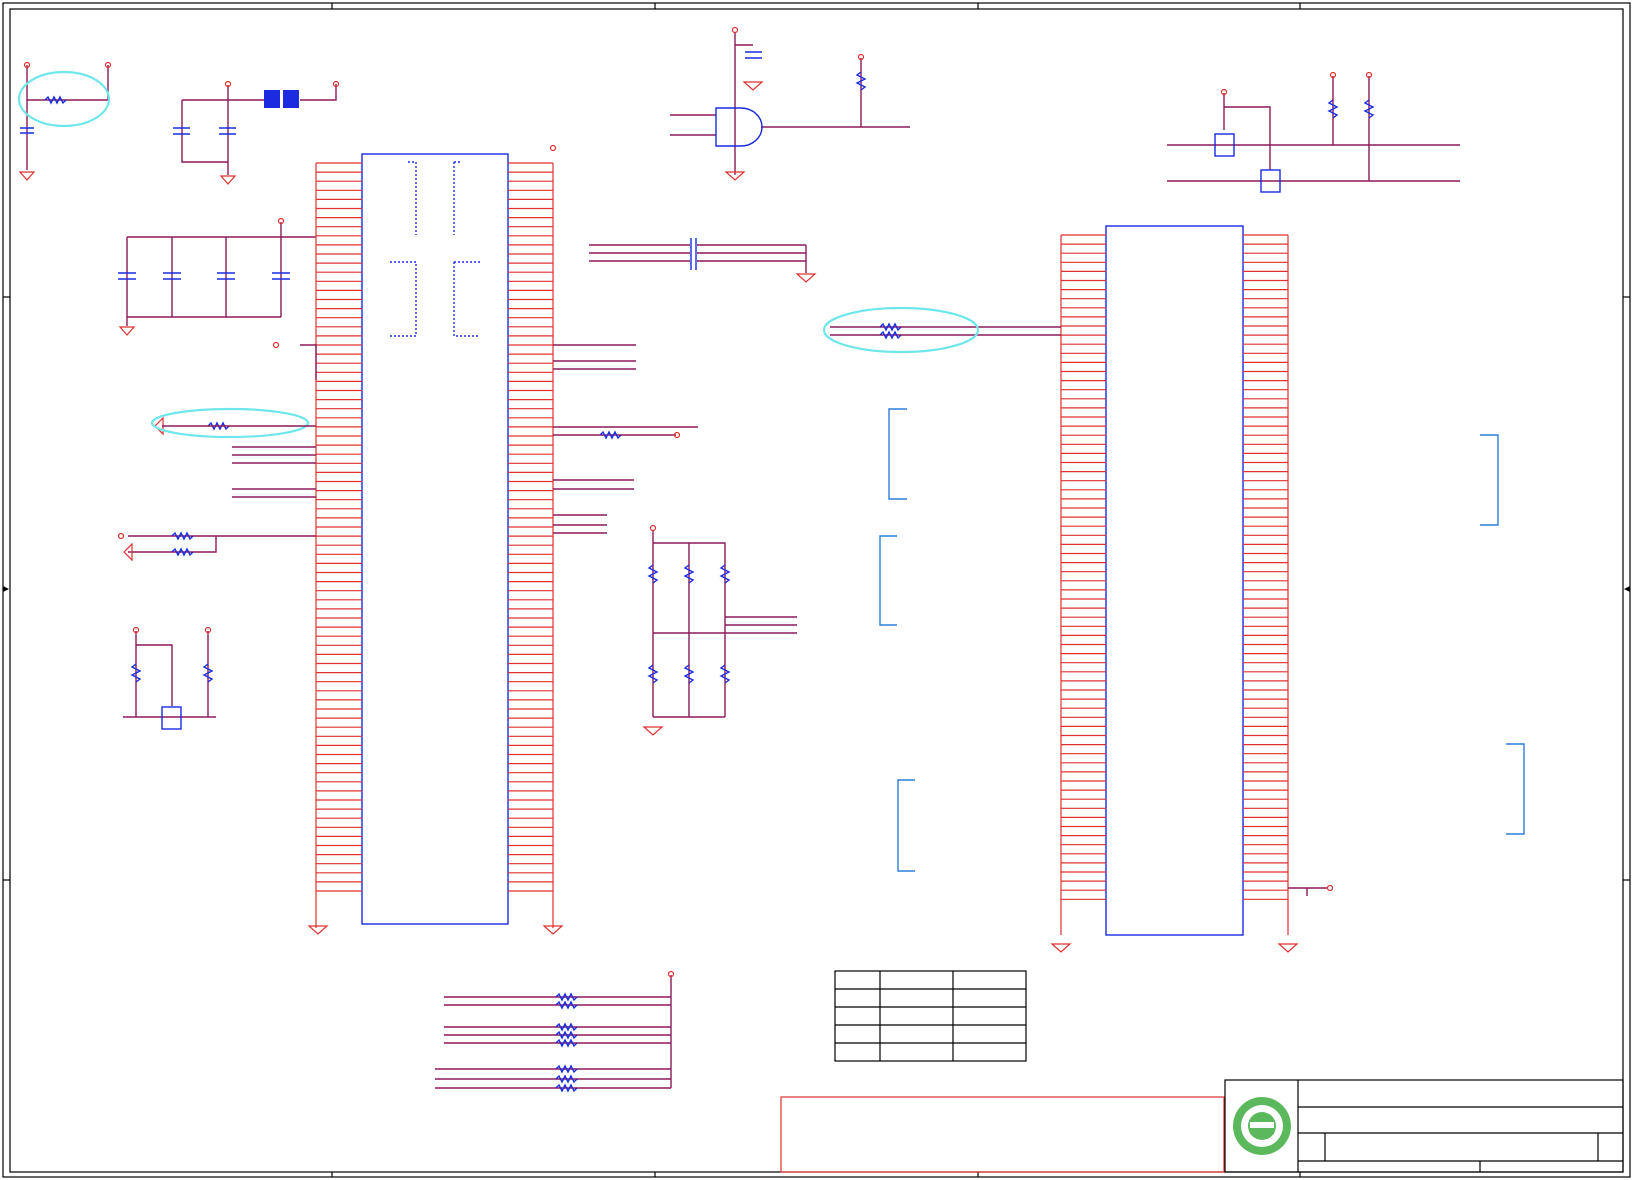  I want to click on company-logo-icon, so click(1262, 1126).